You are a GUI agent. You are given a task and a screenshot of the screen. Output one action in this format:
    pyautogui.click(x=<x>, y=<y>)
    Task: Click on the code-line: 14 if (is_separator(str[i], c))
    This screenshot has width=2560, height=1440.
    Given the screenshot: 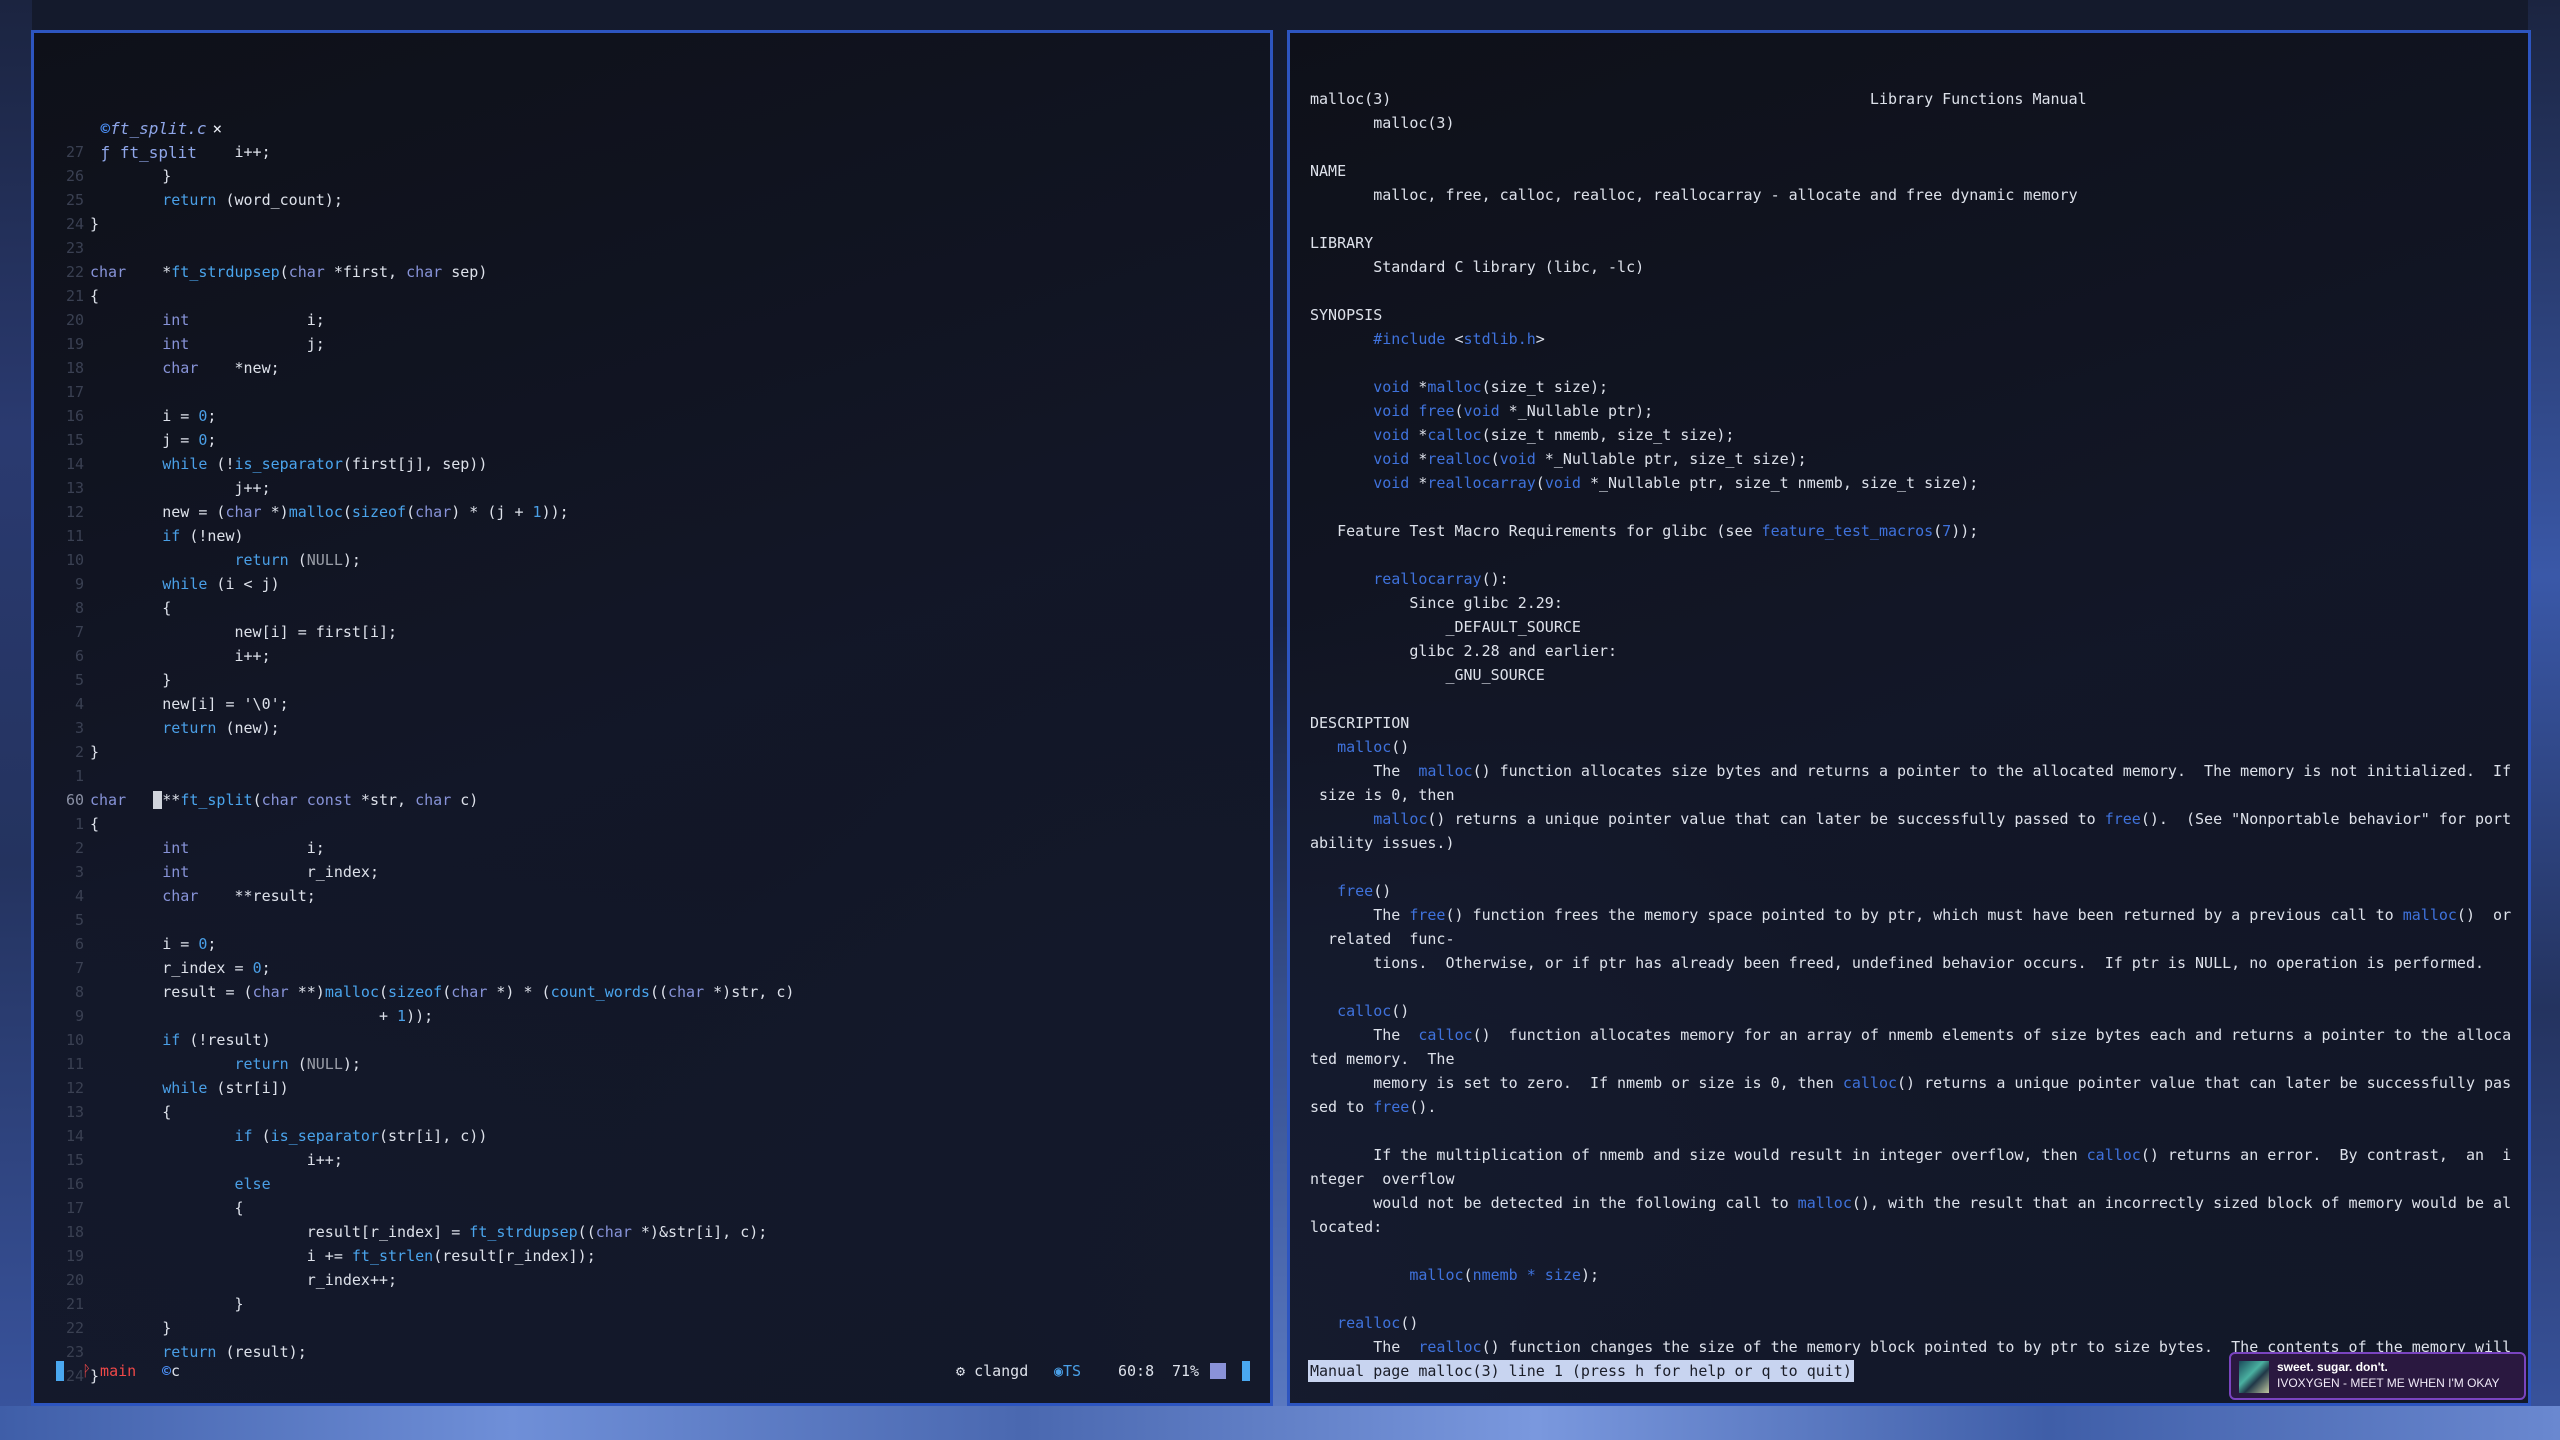 What is the action you would take?
    pyautogui.click(x=414, y=1136)
    